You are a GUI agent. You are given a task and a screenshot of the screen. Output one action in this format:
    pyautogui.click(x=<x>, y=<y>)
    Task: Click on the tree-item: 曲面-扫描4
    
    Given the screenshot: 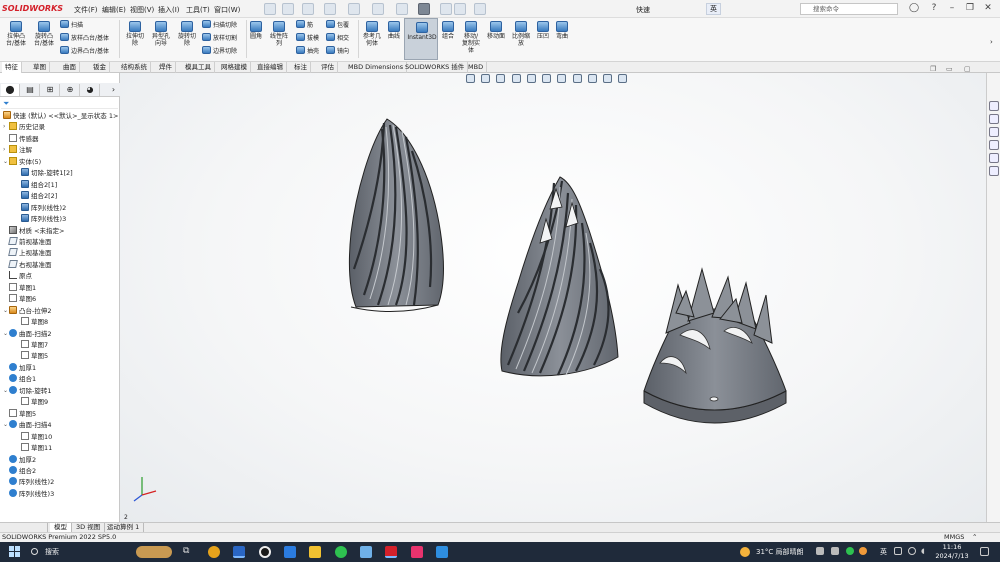 What is the action you would take?
    pyautogui.click(x=30, y=425)
    